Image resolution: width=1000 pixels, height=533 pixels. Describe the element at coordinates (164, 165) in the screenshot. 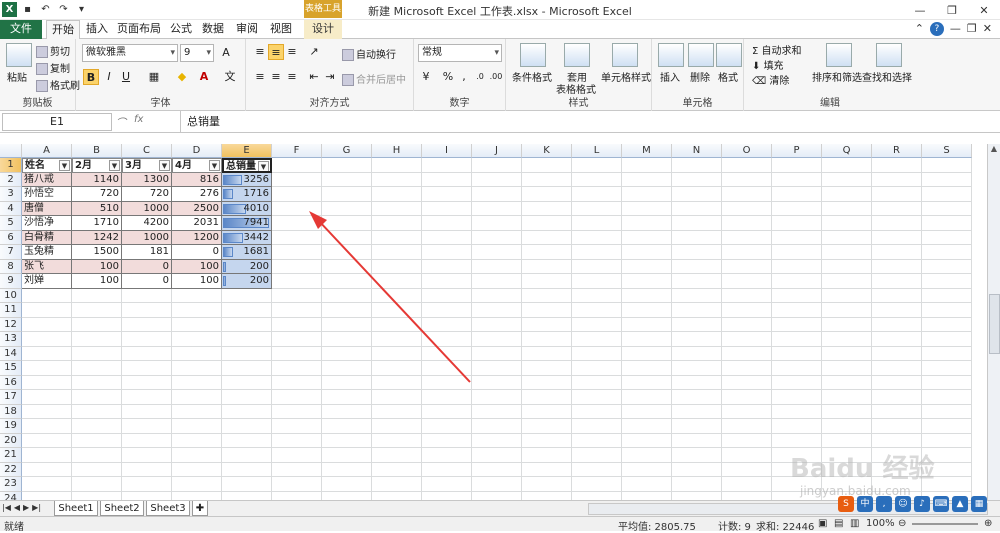

I see `filter-dropdown-icon: ▼` at that location.